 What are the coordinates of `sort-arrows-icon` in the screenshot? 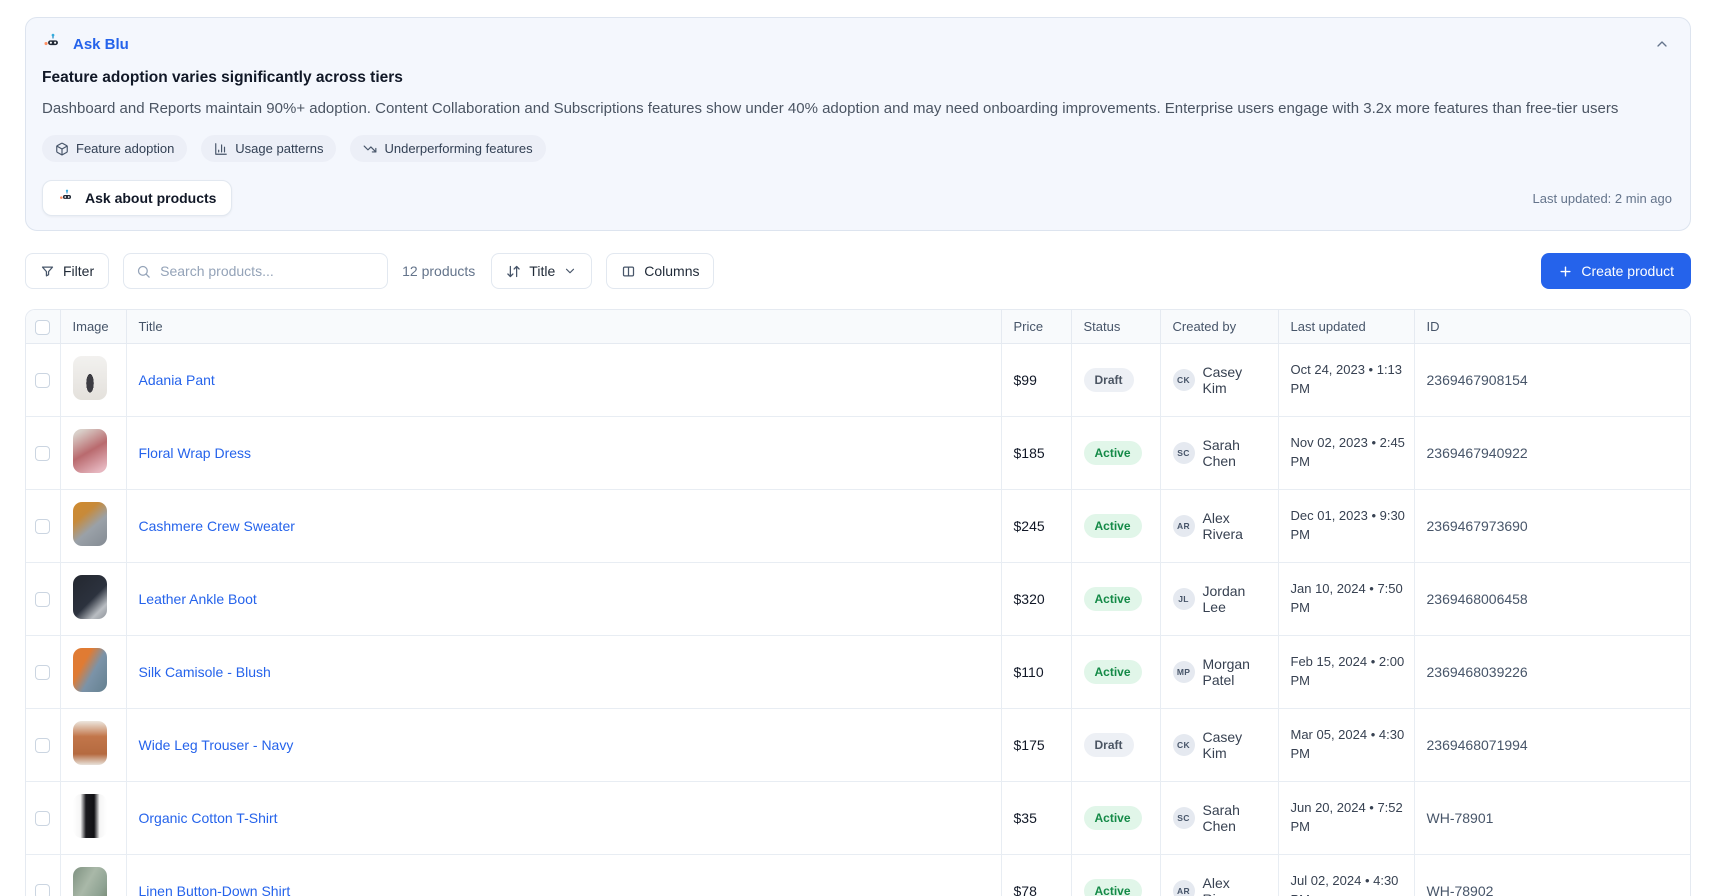 It's located at (514, 271).